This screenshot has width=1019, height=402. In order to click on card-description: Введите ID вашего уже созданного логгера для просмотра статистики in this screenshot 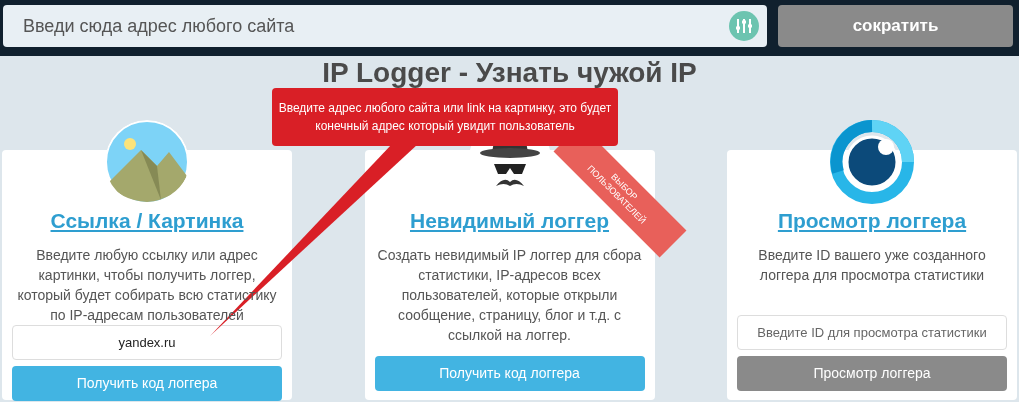, I will do `click(872, 265)`.